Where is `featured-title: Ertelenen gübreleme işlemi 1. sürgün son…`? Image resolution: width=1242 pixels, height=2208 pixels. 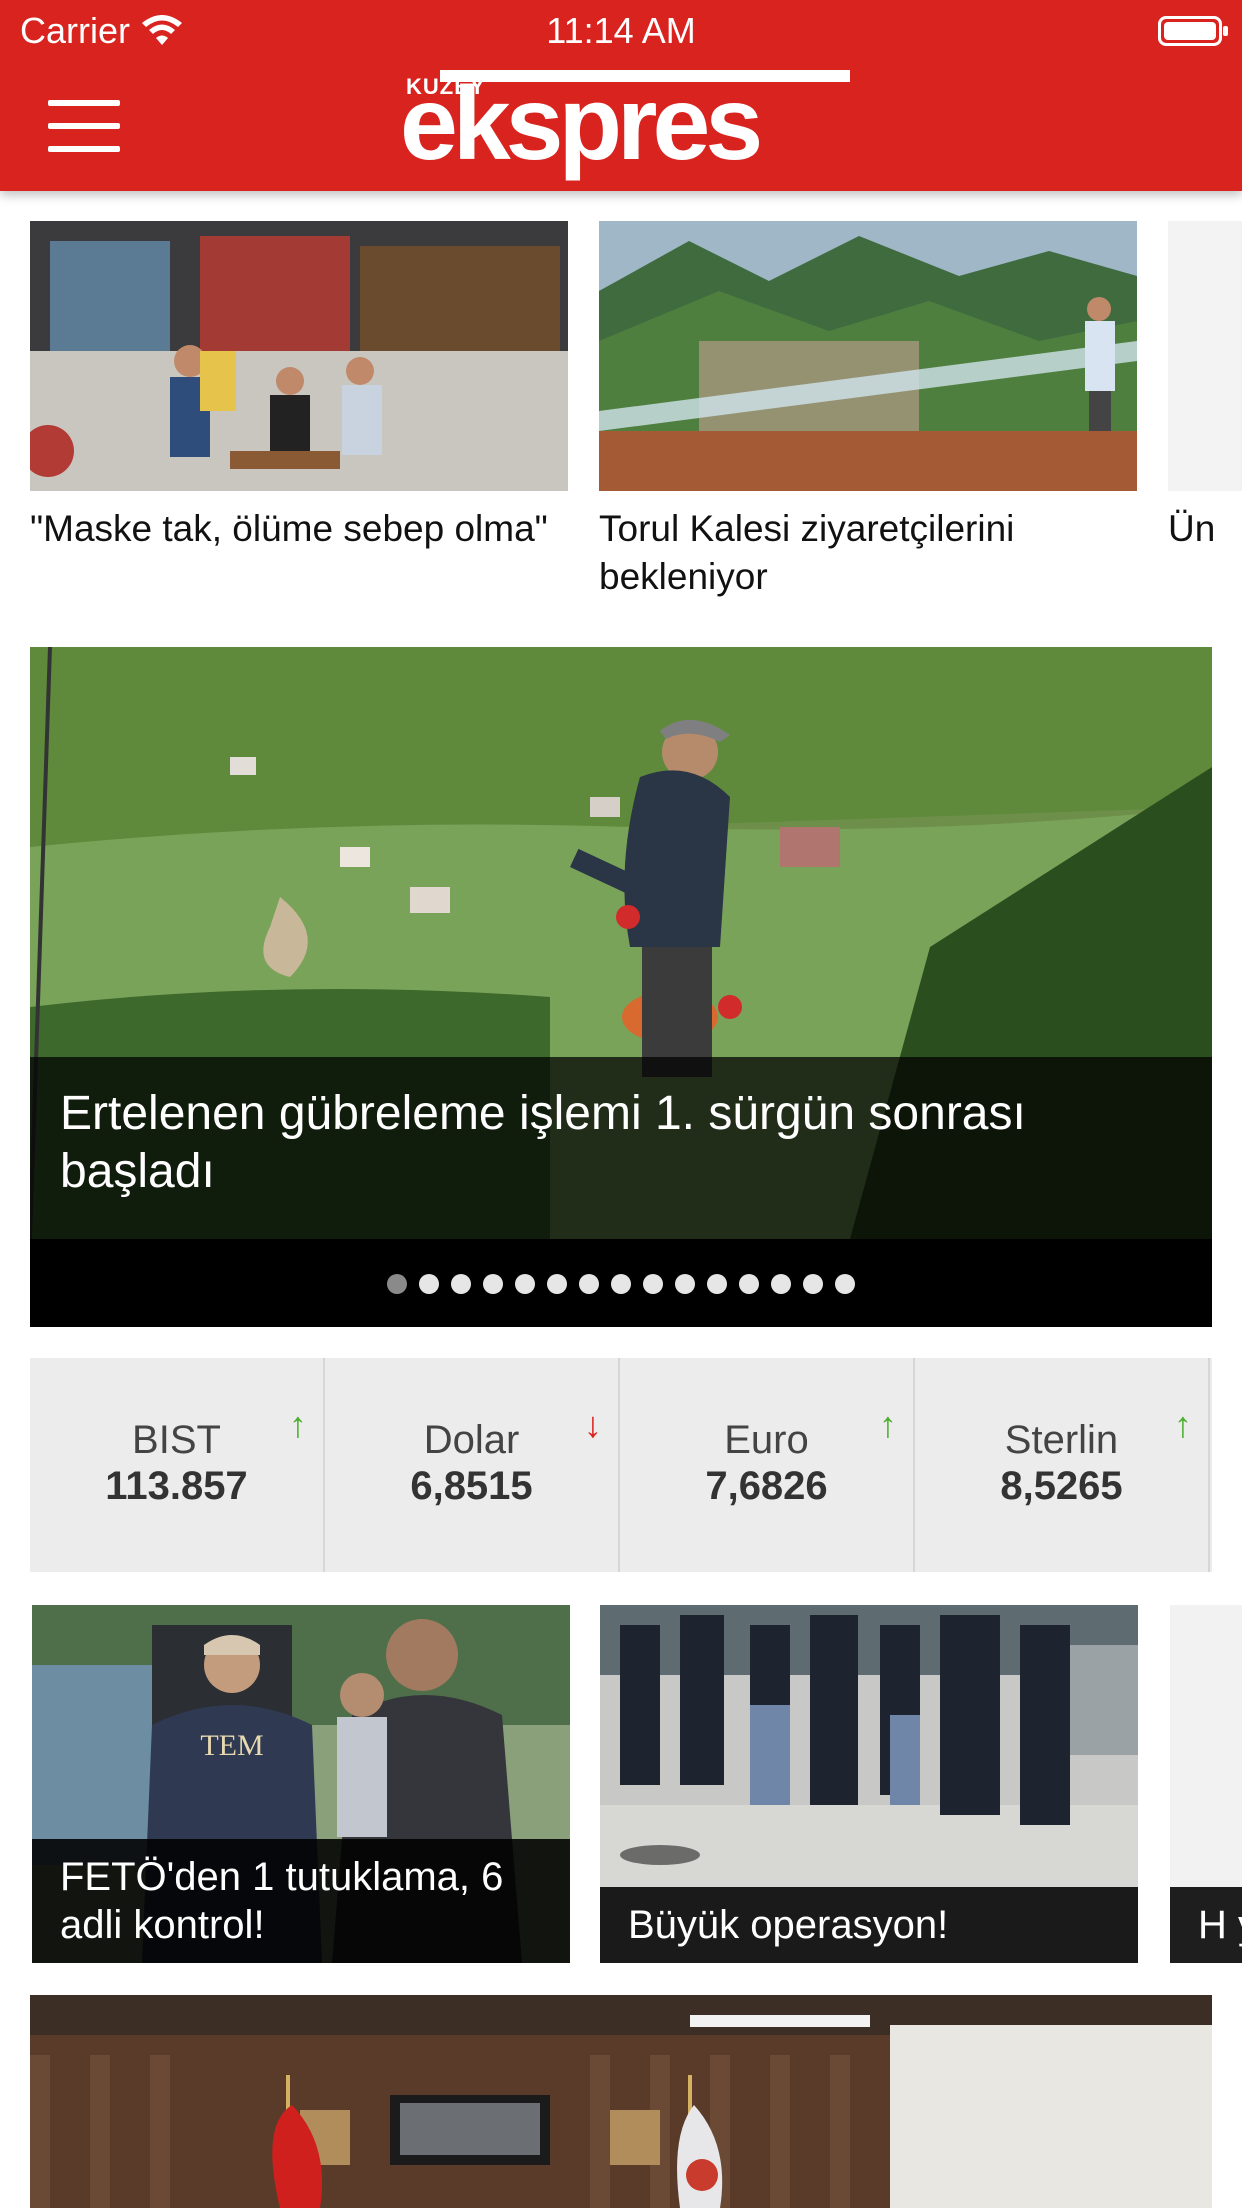 featured-title: Ertelenen gübreleme işlemi 1. sürgün son… is located at coordinates (543, 1142).